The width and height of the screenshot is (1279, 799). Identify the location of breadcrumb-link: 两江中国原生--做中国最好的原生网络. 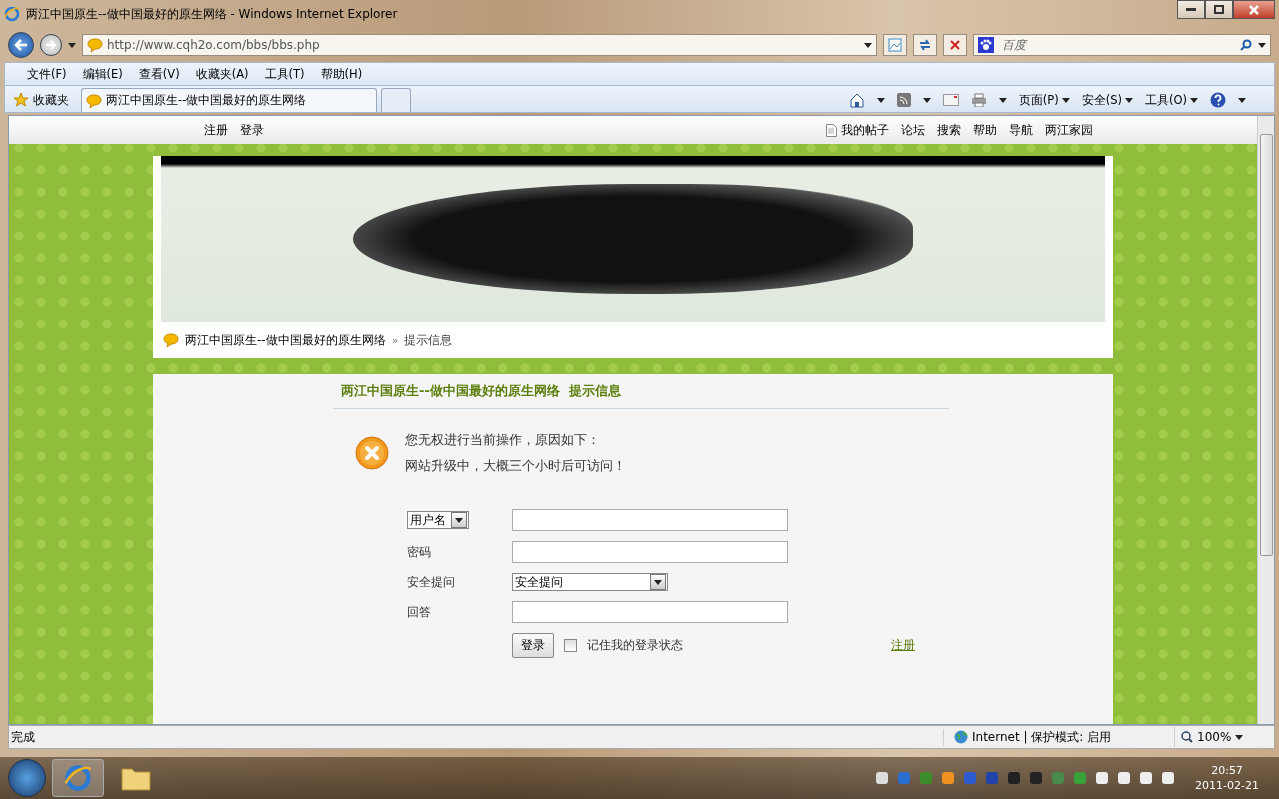
(285, 340).